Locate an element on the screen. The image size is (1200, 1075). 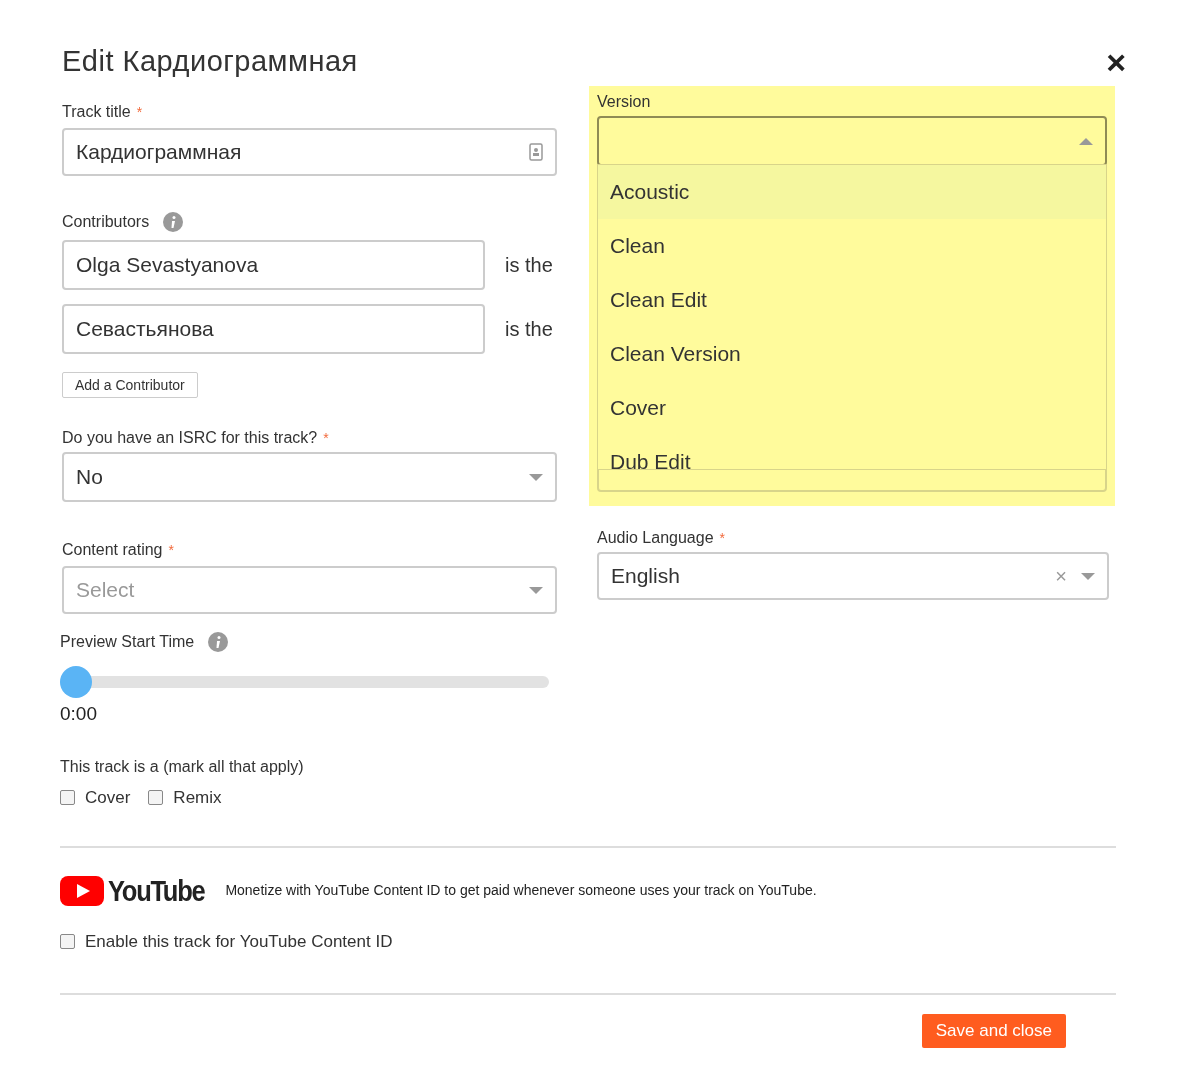
time-text: 0:00 is located at coordinates (79, 714).